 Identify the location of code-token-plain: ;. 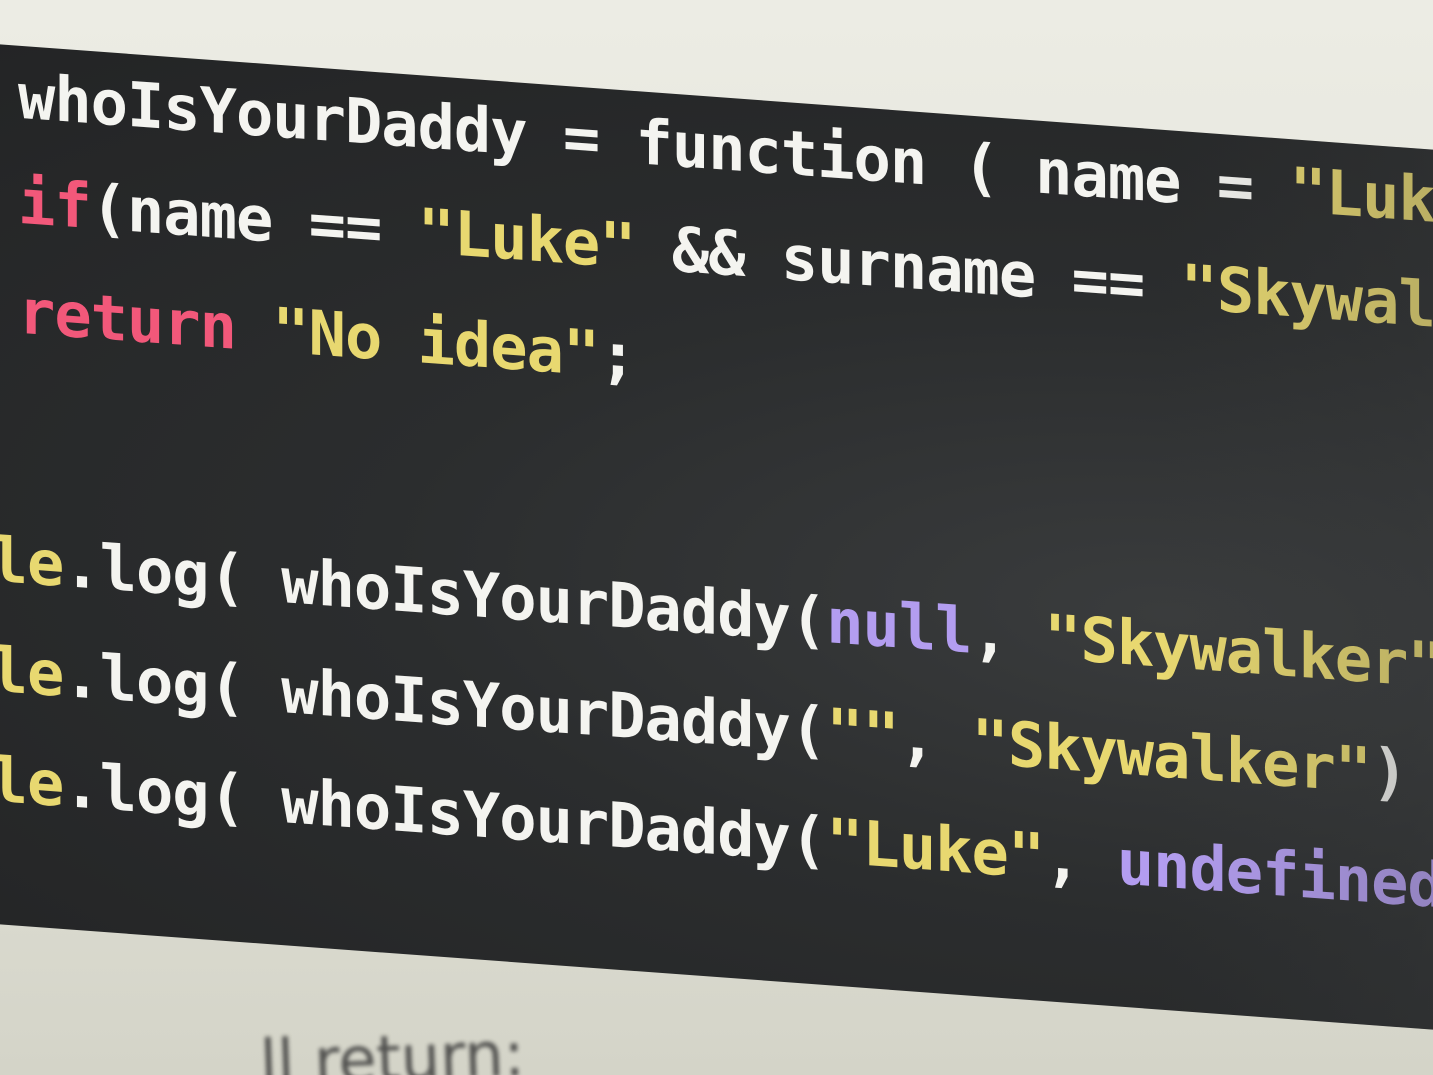
(617, 355).